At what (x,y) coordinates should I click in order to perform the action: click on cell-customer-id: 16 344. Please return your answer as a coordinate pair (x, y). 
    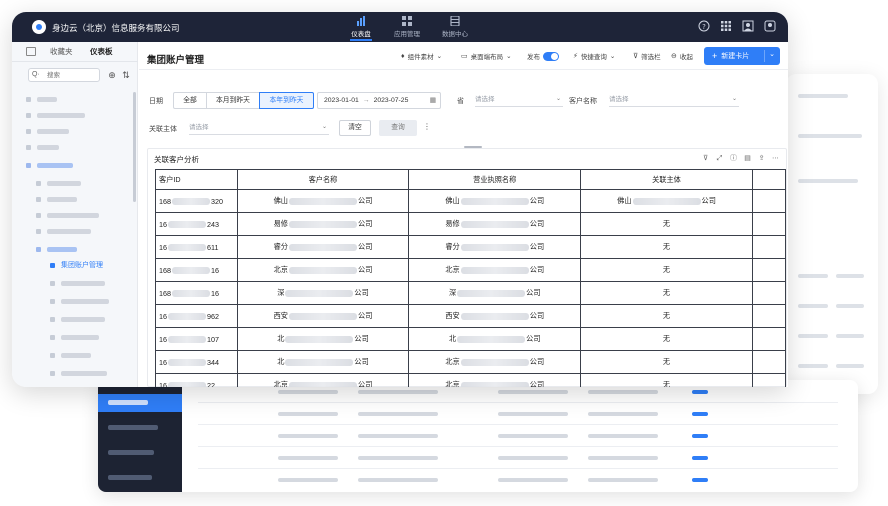
    Looking at the image, I should click on (196, 362).